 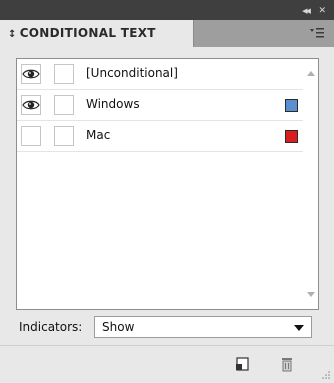 What do you see at coordinates (322, 11) in the screenshot?
I see `close-icon: ✕` at bounding box center [322, 11].